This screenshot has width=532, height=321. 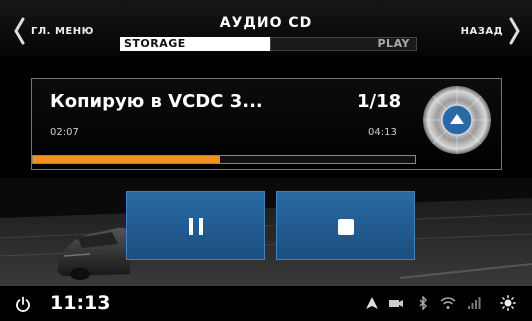 I want to click on status-bar: 11:13, so click(x=266, y=303).